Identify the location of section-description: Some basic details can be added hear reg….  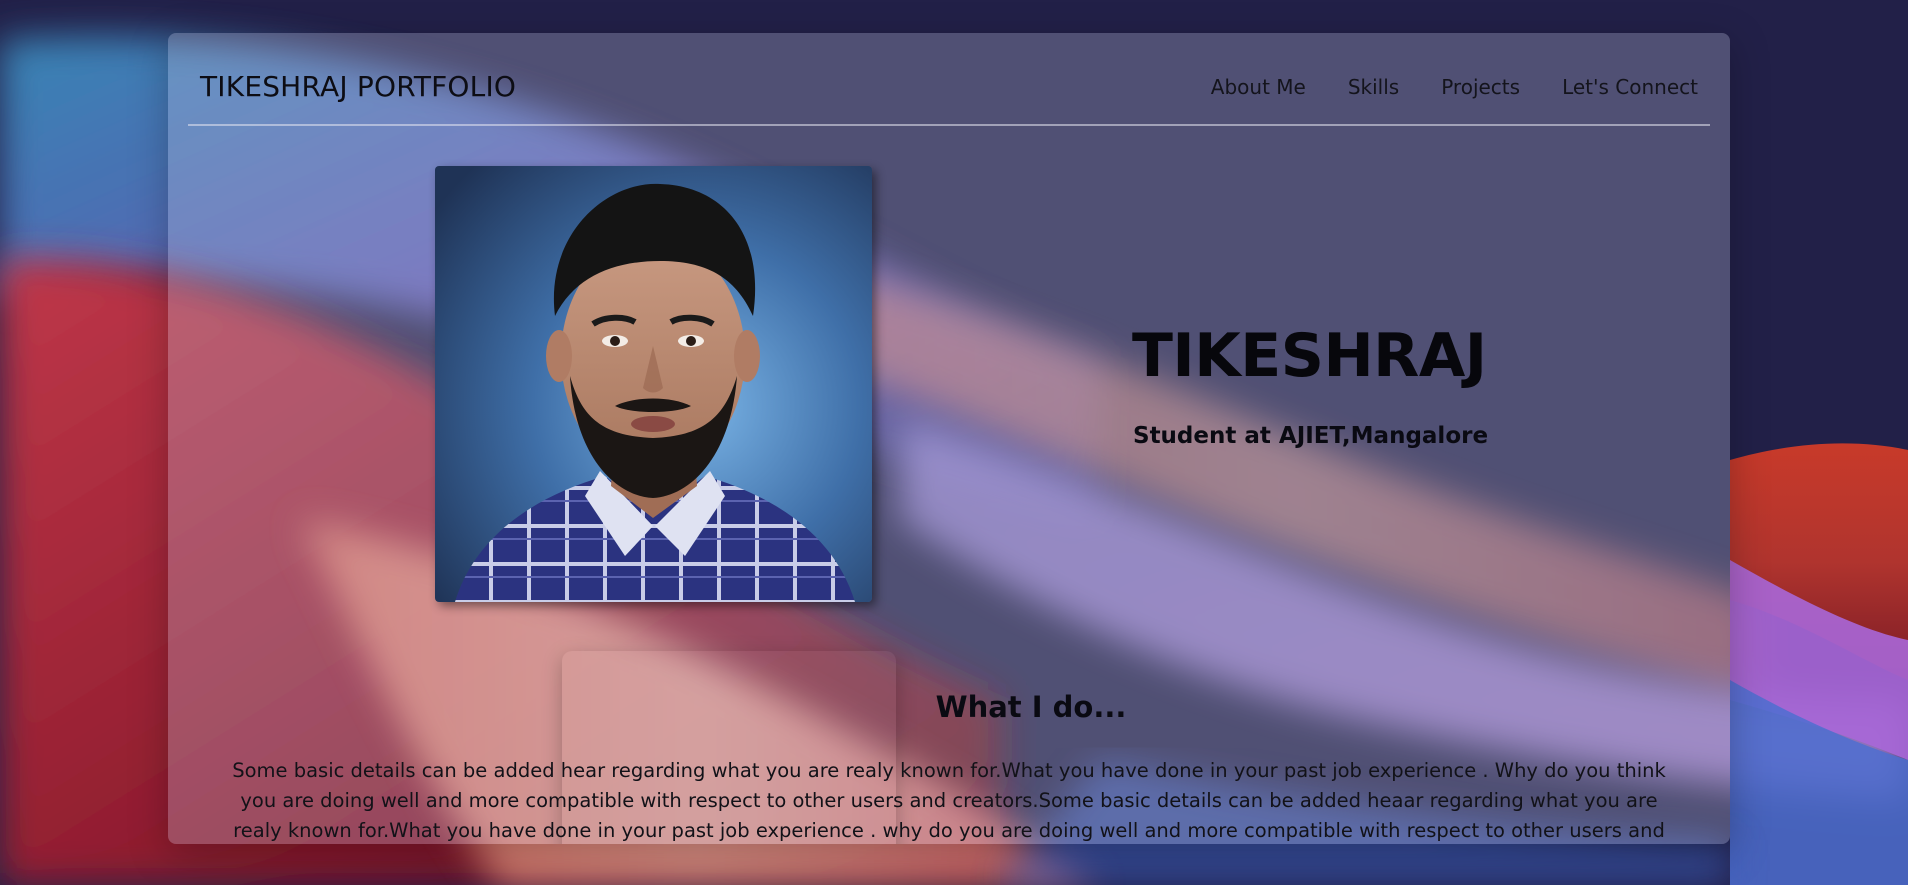
(949, 800).